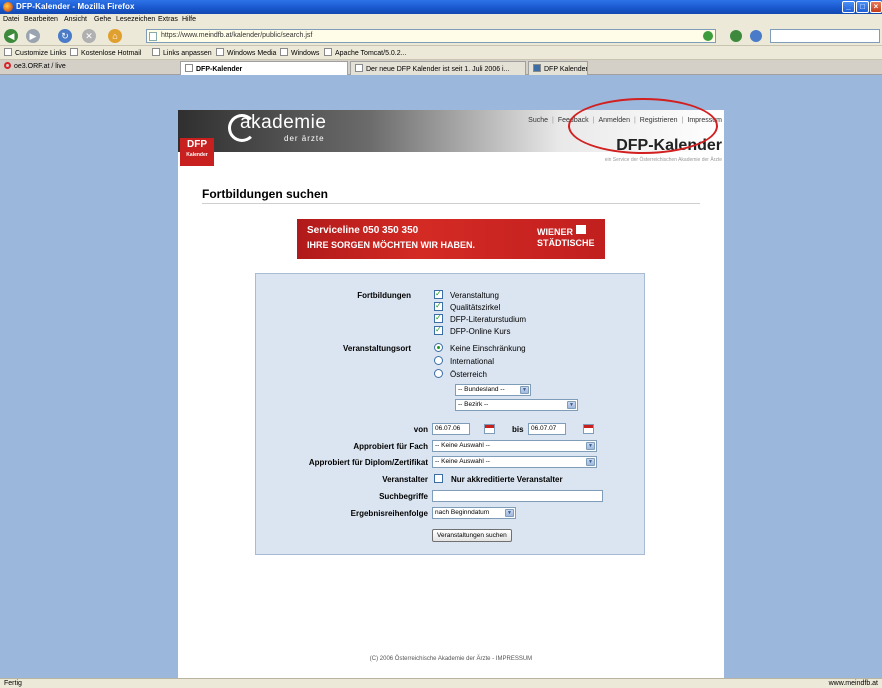 This screenshot has height=688, width=882. Describe the element at coordinates (438, 373) in the screenshot. I see `radio-oesterreich` at that location.